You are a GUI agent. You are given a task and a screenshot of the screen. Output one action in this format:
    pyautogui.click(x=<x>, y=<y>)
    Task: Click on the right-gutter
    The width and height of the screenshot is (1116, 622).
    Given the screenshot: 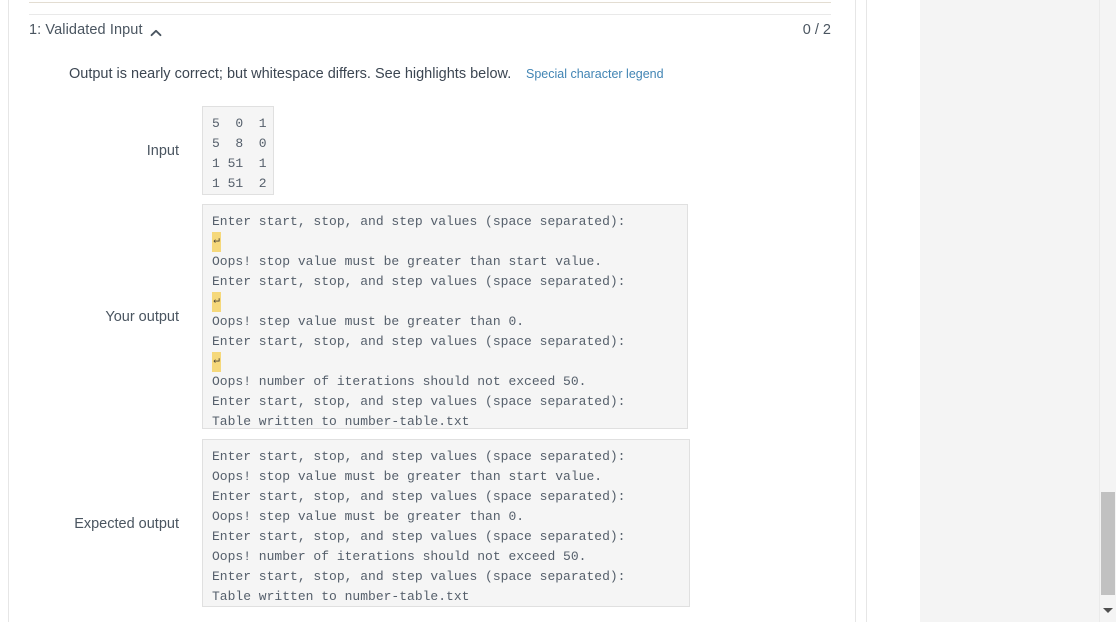 What is the action you would take?
    pyautogui.click(x=893, y=311)
    